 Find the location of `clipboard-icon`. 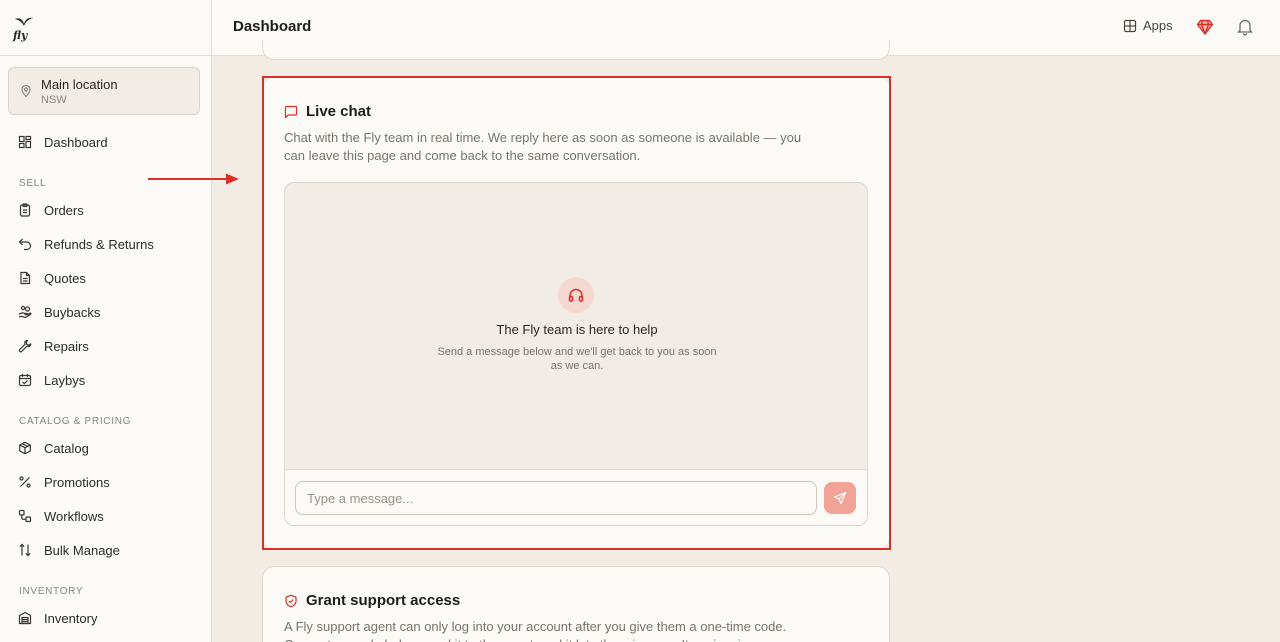

clipboard-icon is located at coordinates (25, 210).